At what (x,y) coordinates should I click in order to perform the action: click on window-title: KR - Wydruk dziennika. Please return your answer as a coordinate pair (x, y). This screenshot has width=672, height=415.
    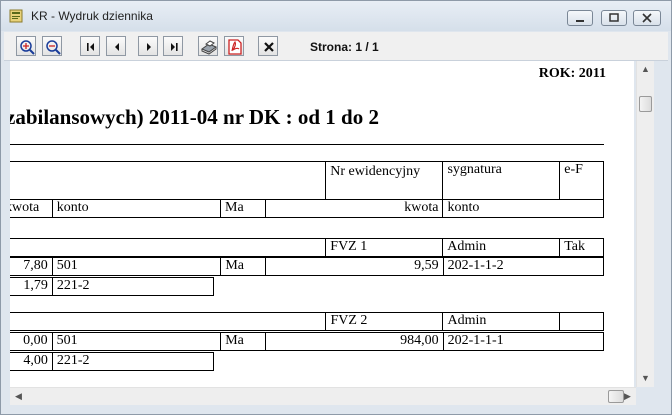
    Looking at the image, I should click on (92, 16).